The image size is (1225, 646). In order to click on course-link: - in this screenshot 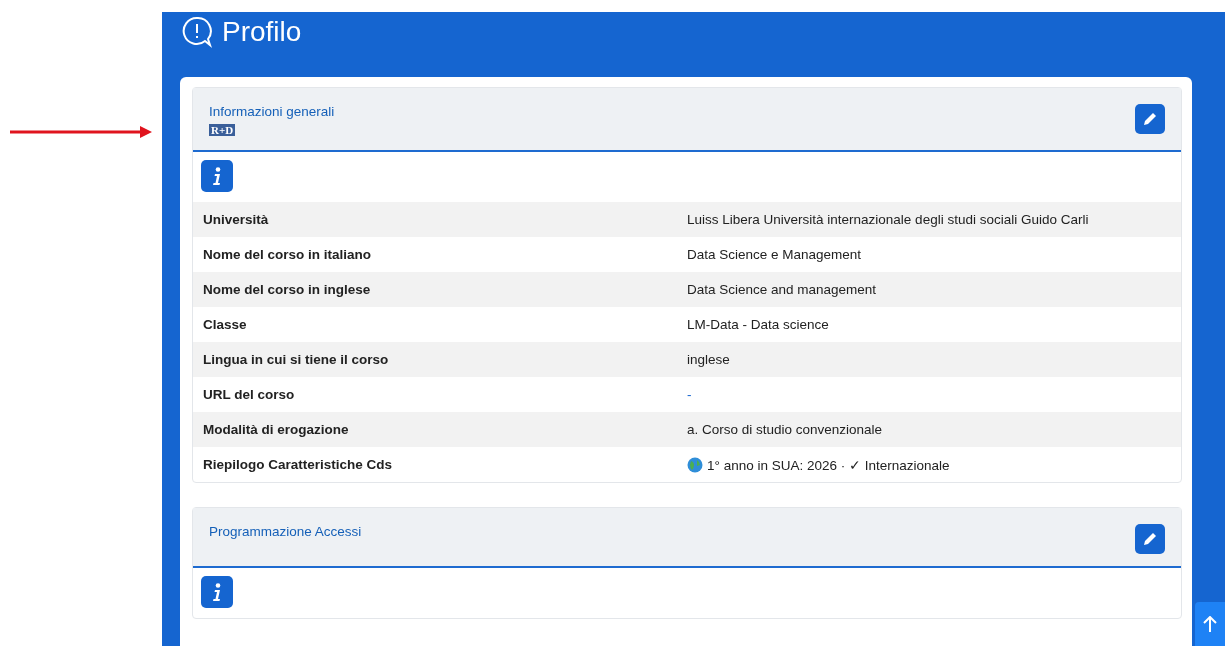, I will do `click(689, 394)`.